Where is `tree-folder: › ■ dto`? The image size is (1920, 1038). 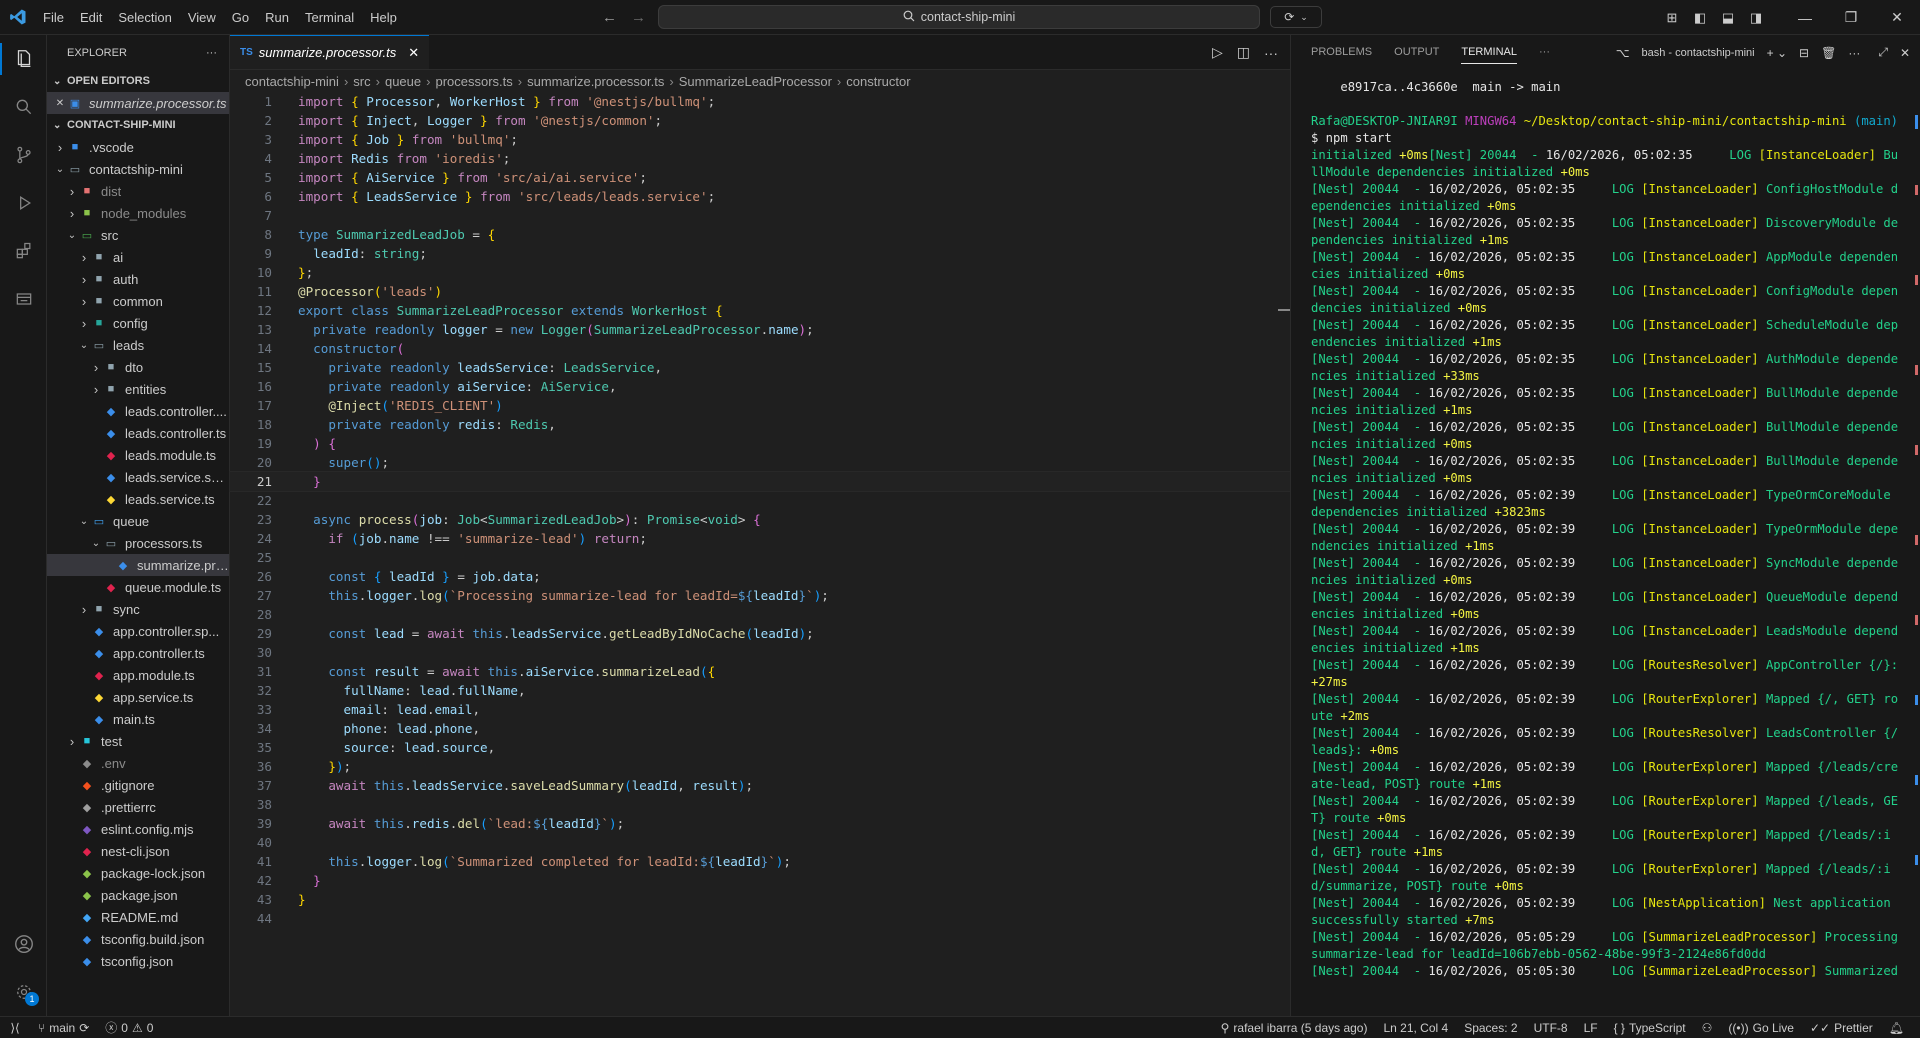 tree-folder: › ■ dto is located at coordinates (138, 367).